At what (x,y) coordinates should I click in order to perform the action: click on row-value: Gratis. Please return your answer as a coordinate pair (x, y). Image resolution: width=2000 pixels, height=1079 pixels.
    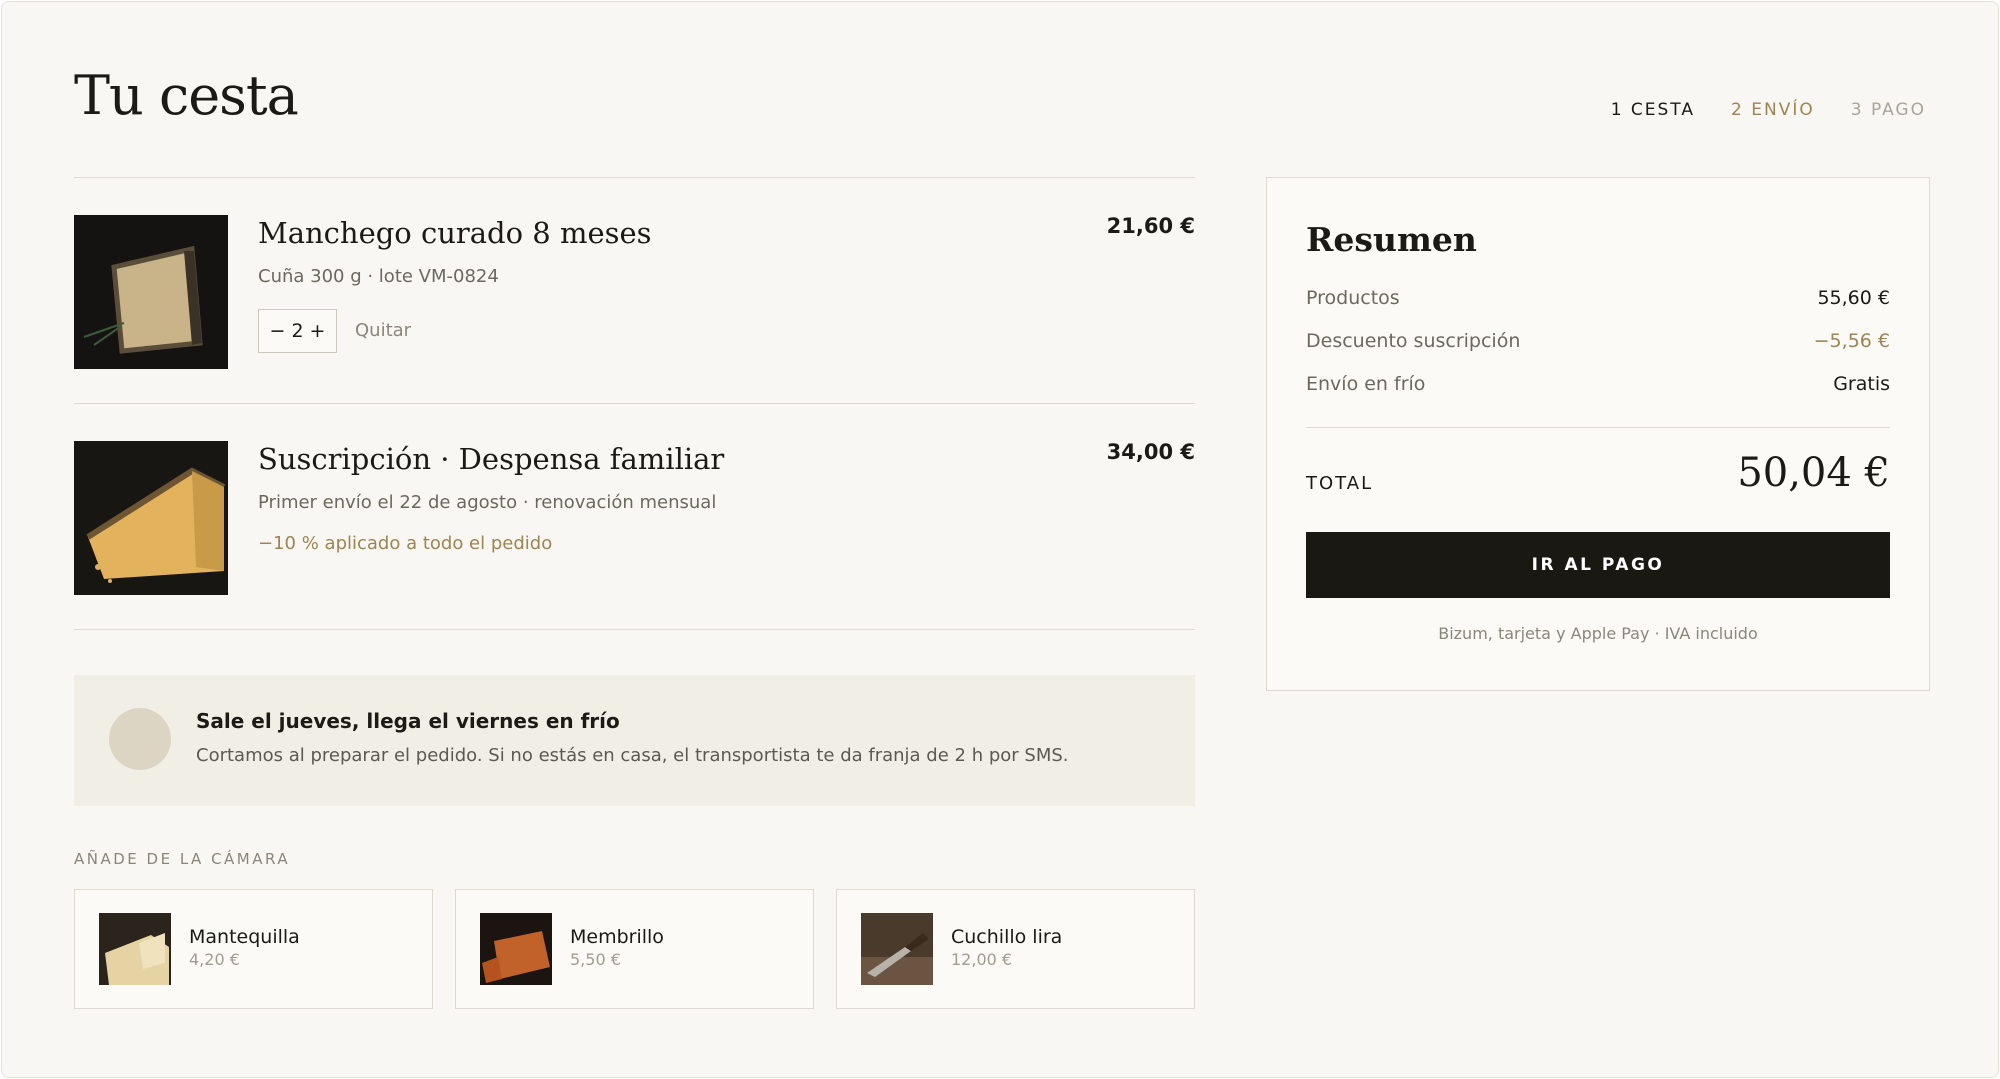
    Looking at the image, I should click on (1861, 384).